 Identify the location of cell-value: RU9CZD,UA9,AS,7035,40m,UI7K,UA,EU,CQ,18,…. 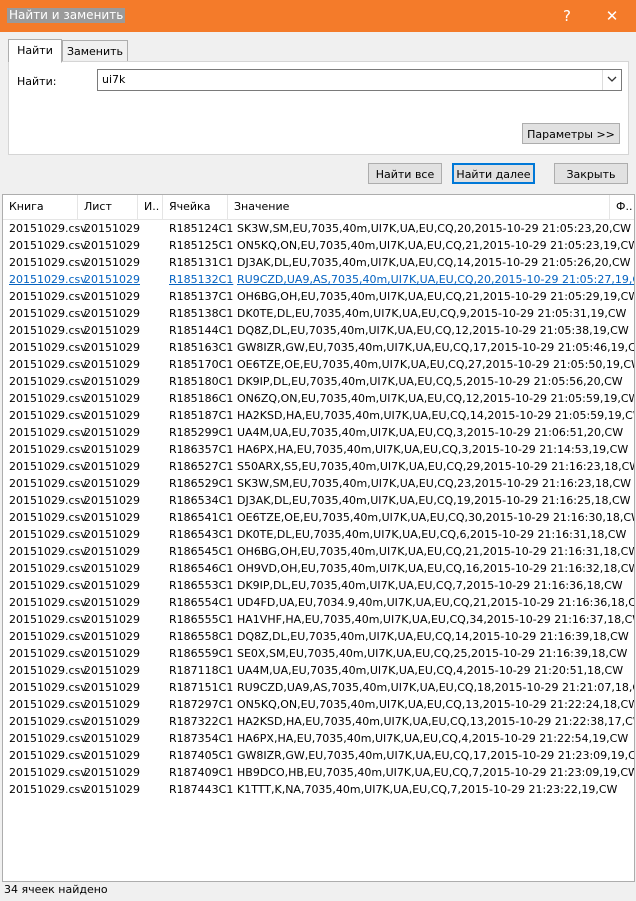
(436, 687).